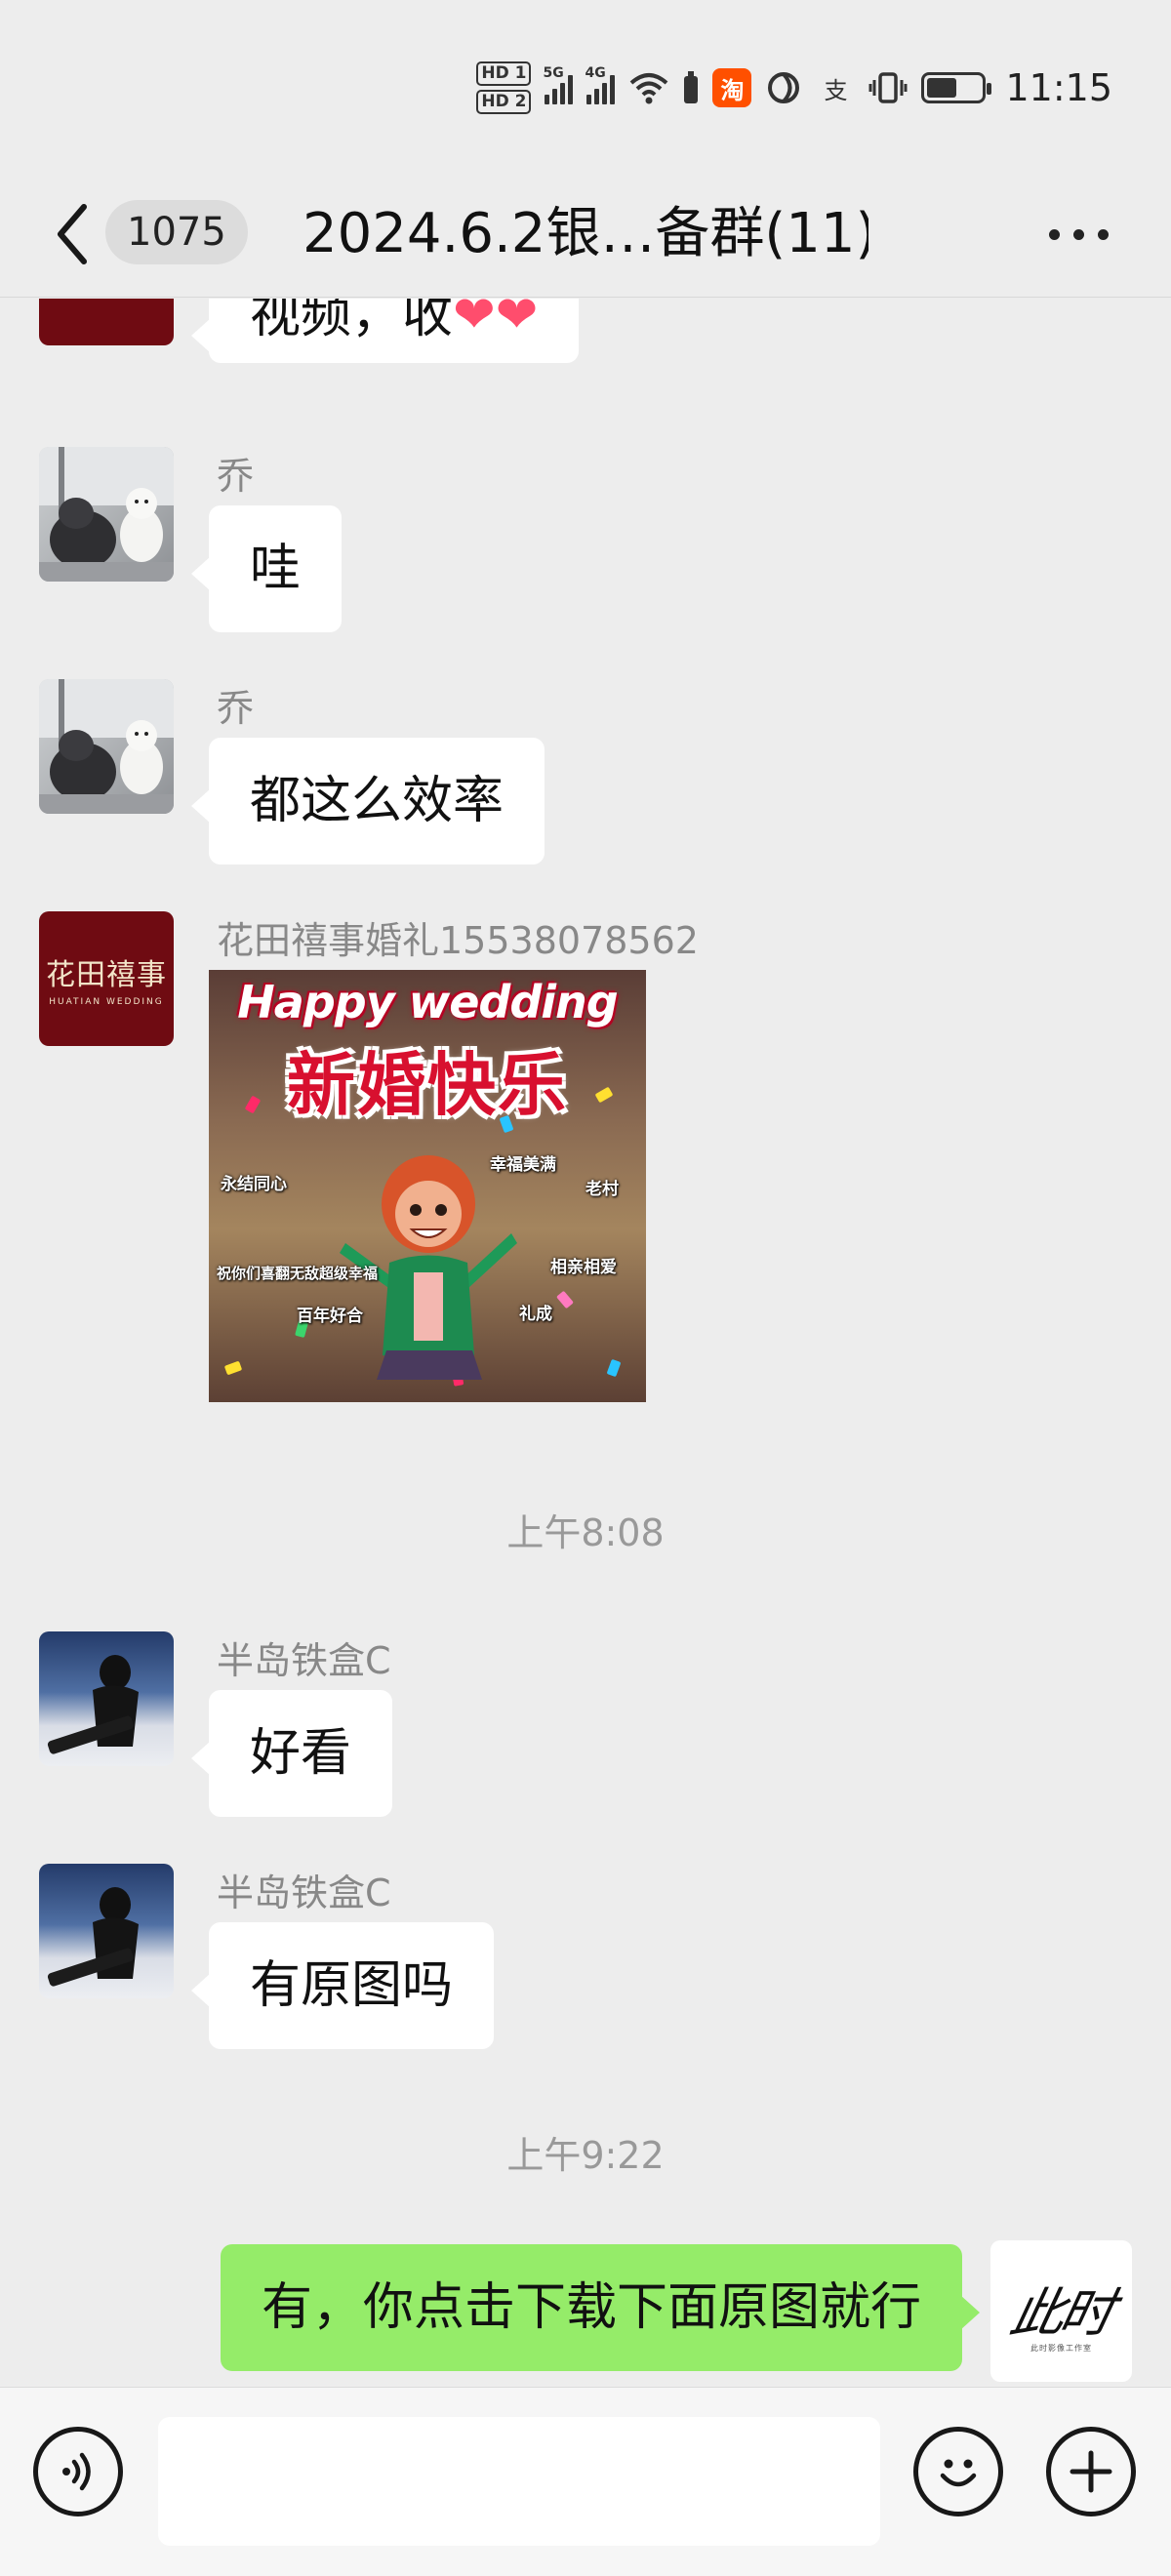  I want to click on wifi-icon, so click(649, 88).